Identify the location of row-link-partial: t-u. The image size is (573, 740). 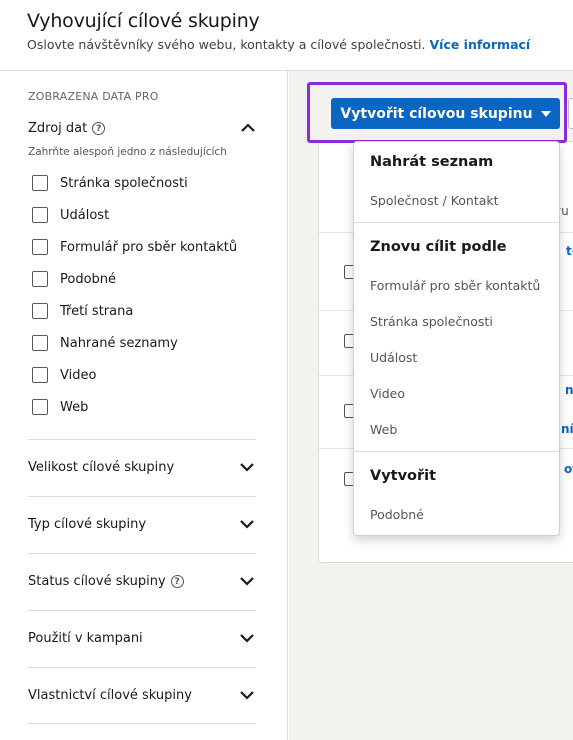
(569, 251).